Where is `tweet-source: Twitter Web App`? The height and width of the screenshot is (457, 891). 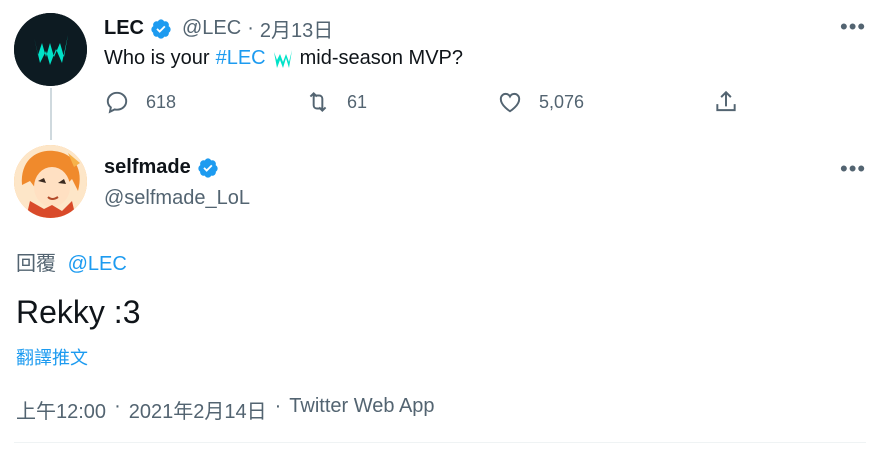
tweet-source: Twitter Web App is located at coordinates (361, 409).